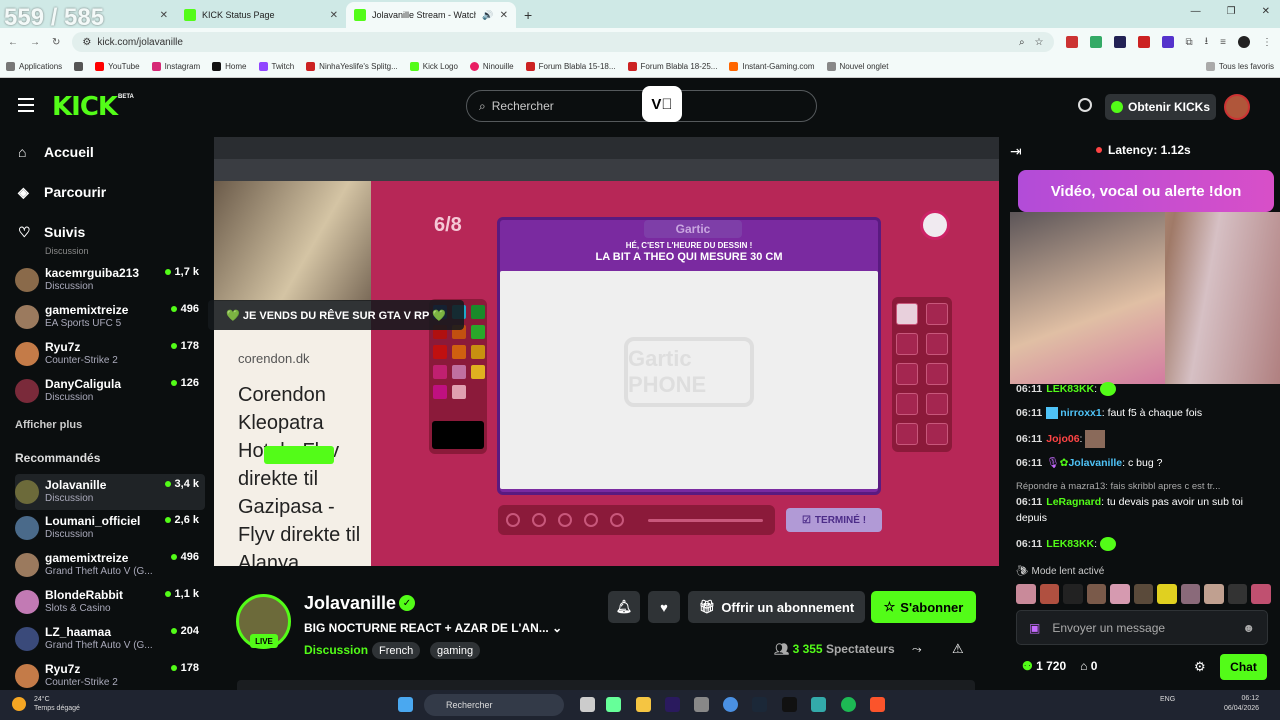 The height and width of the screenshot is (720, 1280). What do you see at coordinates (110, 532) in the screenshot?
I see `recommended-channel: Loumani_officiel Discussion 2,6 k` at bounding box center [110, 532].